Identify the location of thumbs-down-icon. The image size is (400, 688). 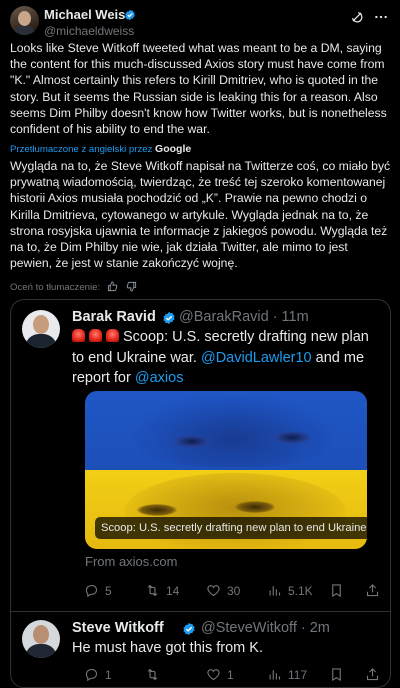
(131, 286).